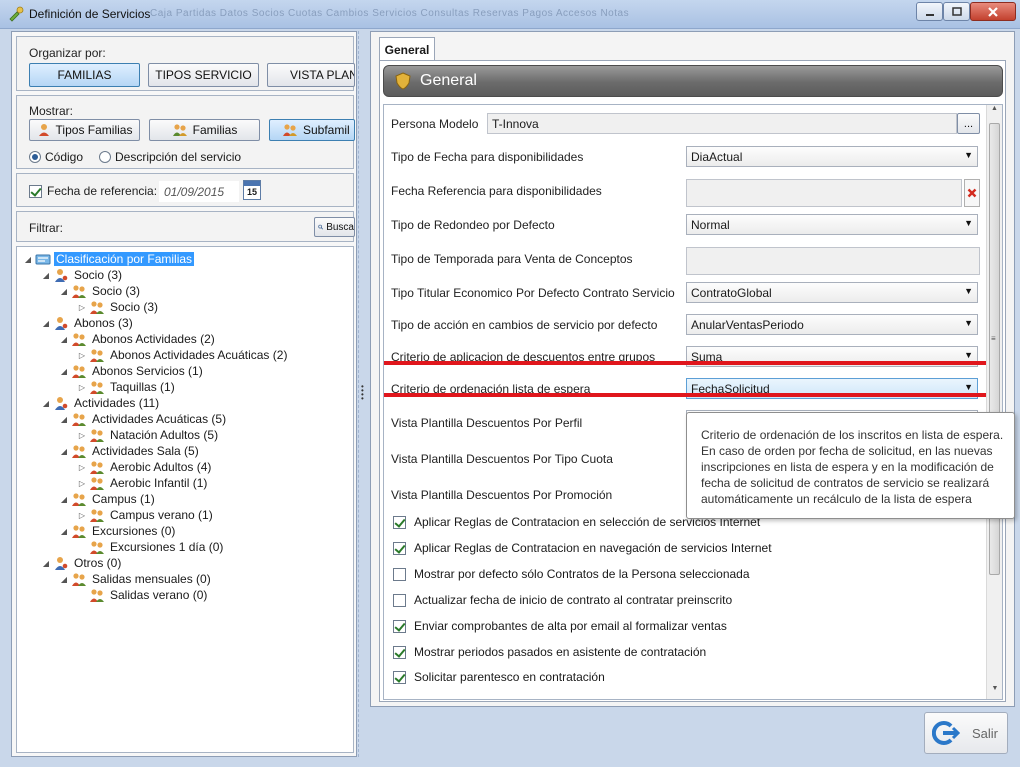 The height and width of the screenshot is (767, 1020). What do you see at coordinates (109, 259) in the screenshot?
I see `tree-root: ◢ Clasificación por Familias` at bounding box center [109, 259].